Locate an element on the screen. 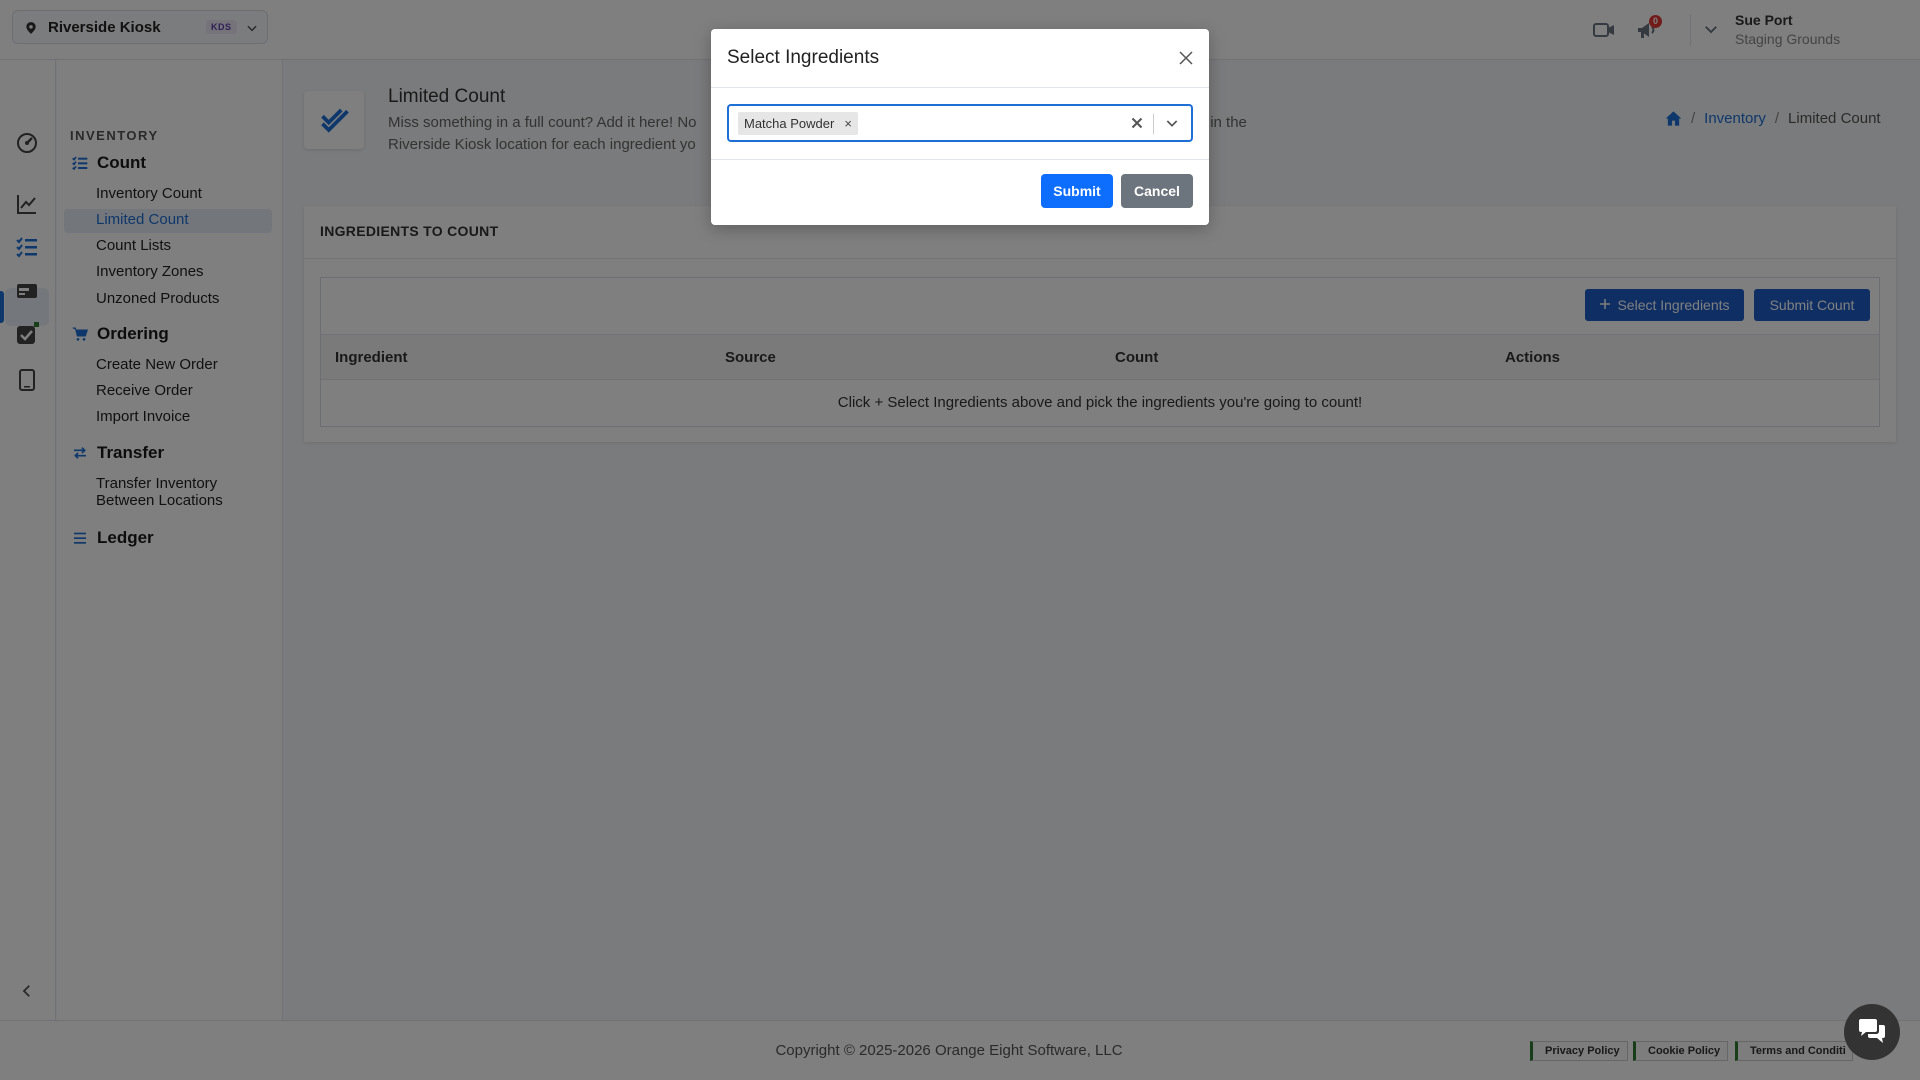  modal-footer-divider is located at coordinates (960, 159).